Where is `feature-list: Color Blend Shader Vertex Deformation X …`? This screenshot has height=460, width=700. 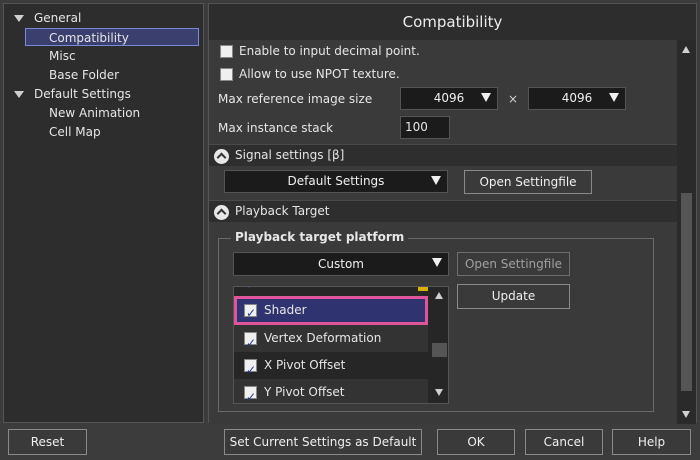
feature-list: Color Blend Shader Vertex Deformation X … is located at coordinates (341, 345).